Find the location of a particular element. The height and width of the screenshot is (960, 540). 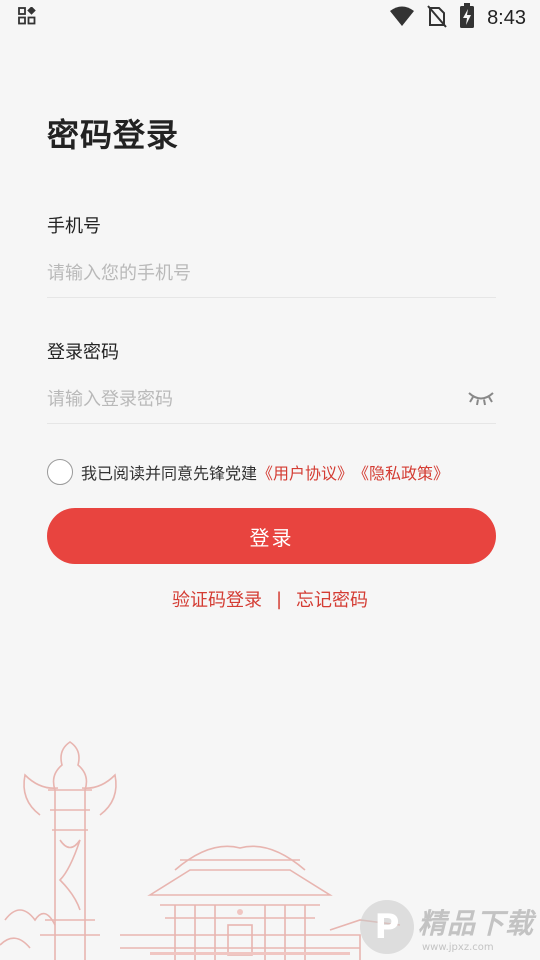

eye-closed-icon is located at coordinates (481, 399).